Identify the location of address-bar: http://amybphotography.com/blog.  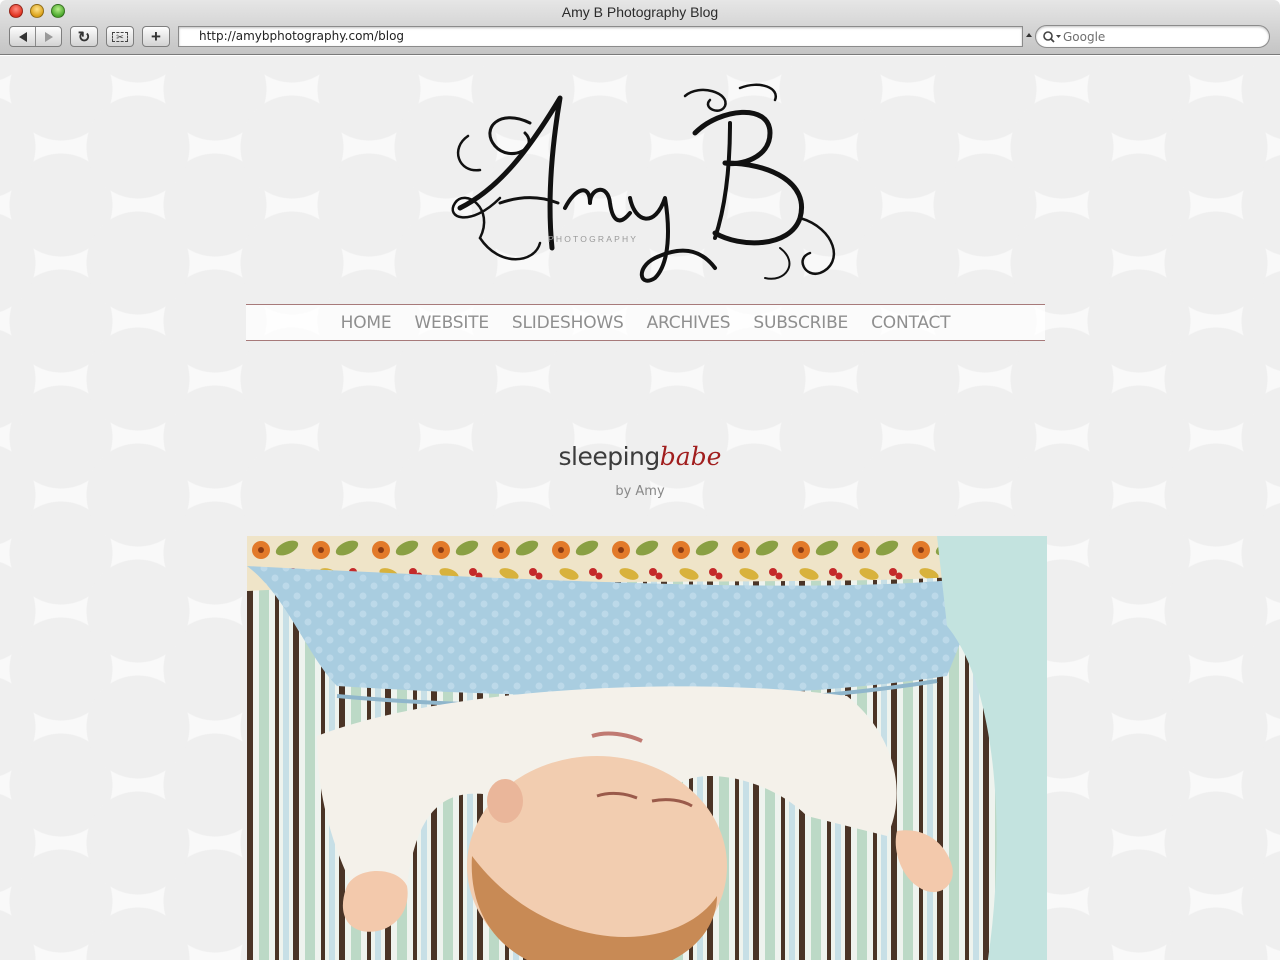
(600, 36).